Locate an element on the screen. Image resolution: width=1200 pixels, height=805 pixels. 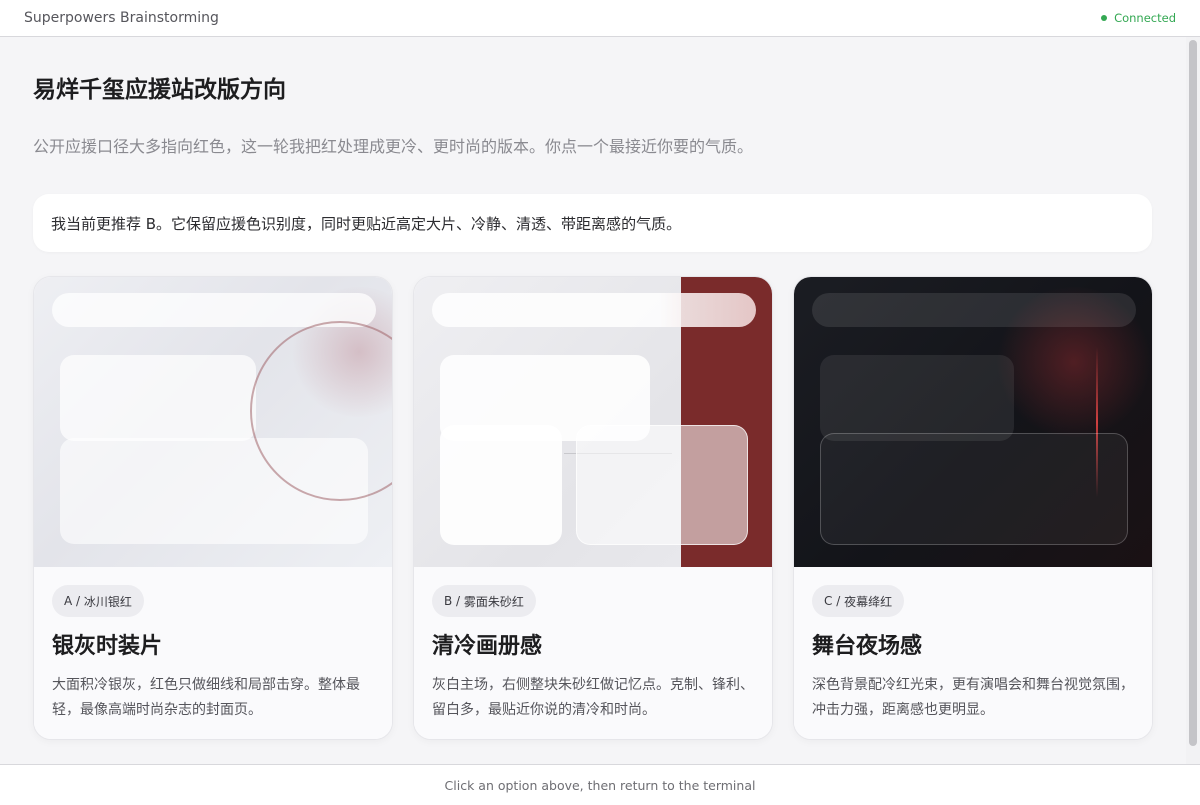
status-dot-icon is located at coordinates (1104, 18).